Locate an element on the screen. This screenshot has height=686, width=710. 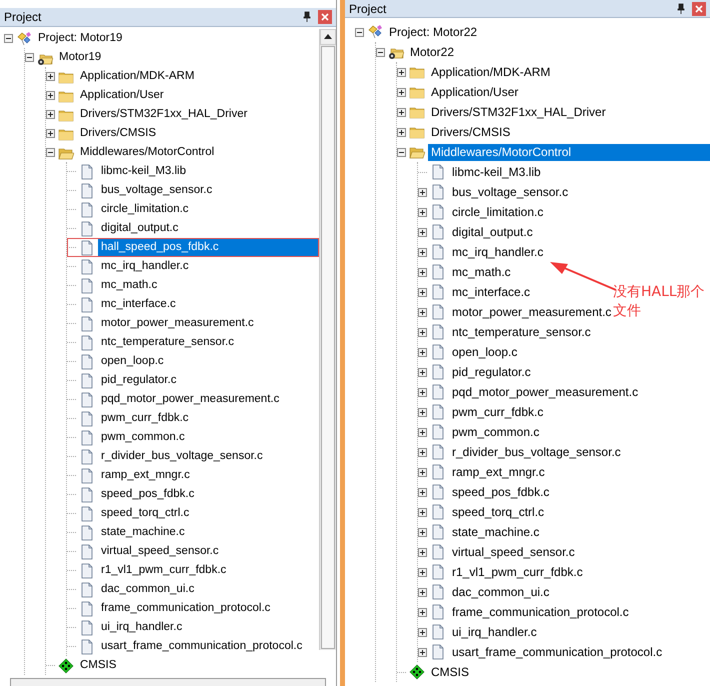
tree-item: Motor22 is located at coordinates (432, 52).